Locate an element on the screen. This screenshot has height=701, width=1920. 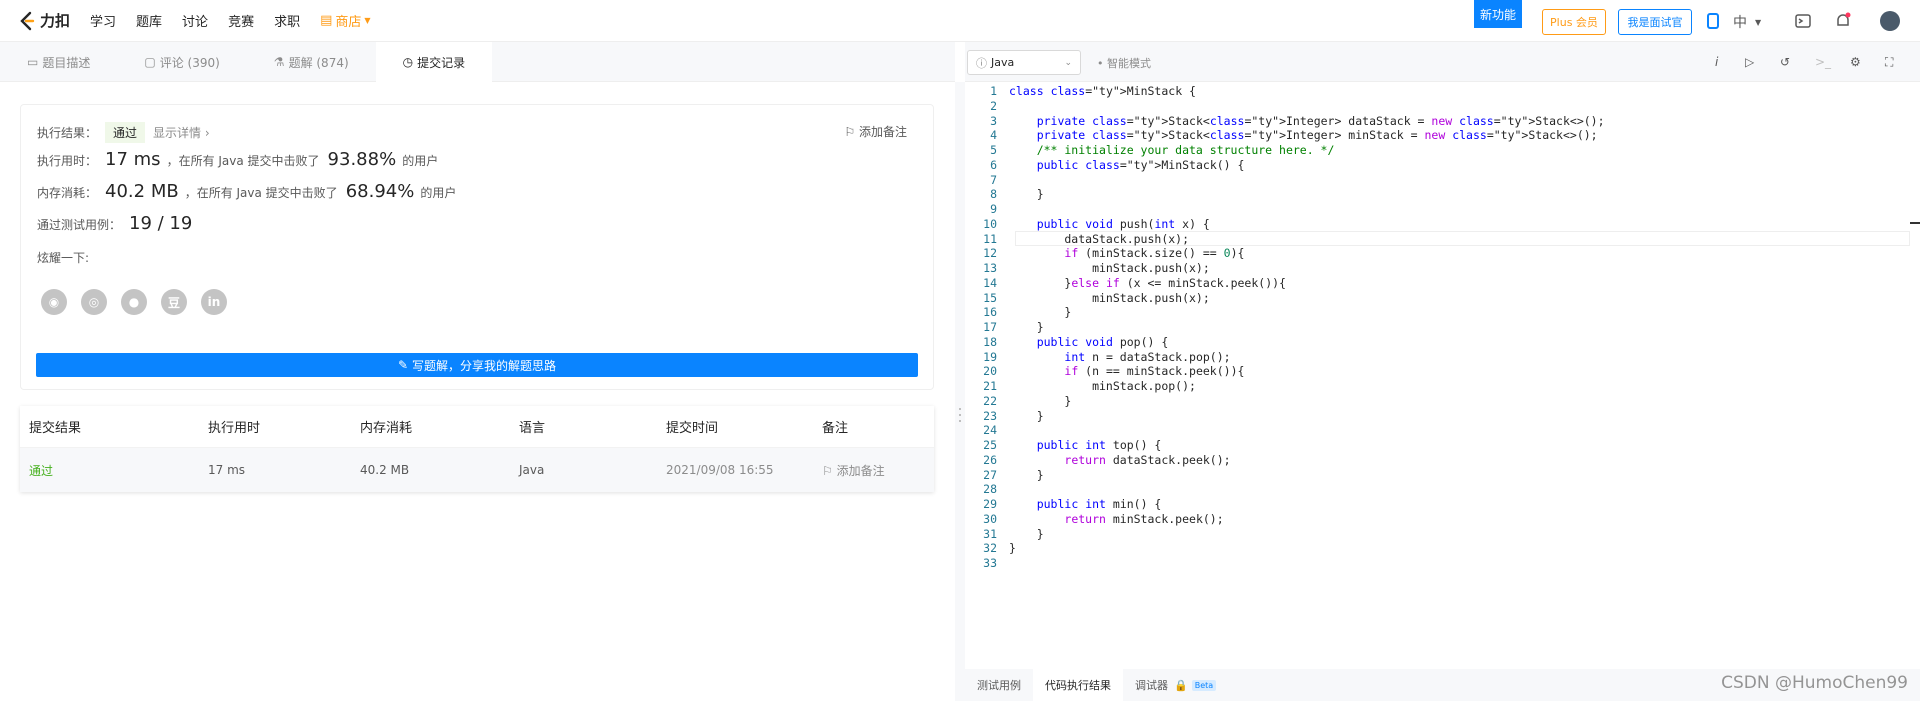
tab-debugger-label: 调试器 is located at coordinates (1151, 685).